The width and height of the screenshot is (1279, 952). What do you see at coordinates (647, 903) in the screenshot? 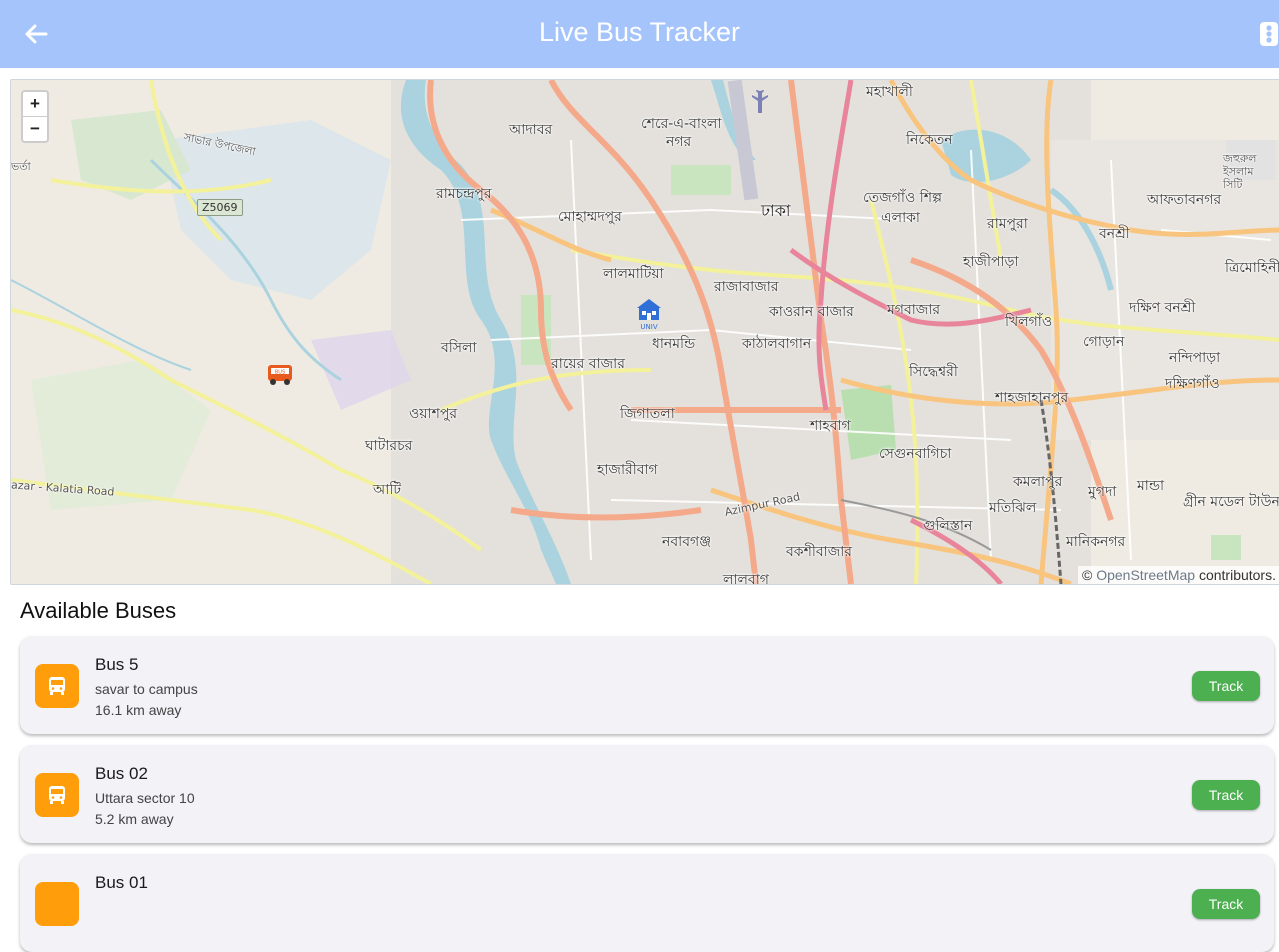
I see `bus-card: Bus 01 Track` at bounding box center [647, 903].